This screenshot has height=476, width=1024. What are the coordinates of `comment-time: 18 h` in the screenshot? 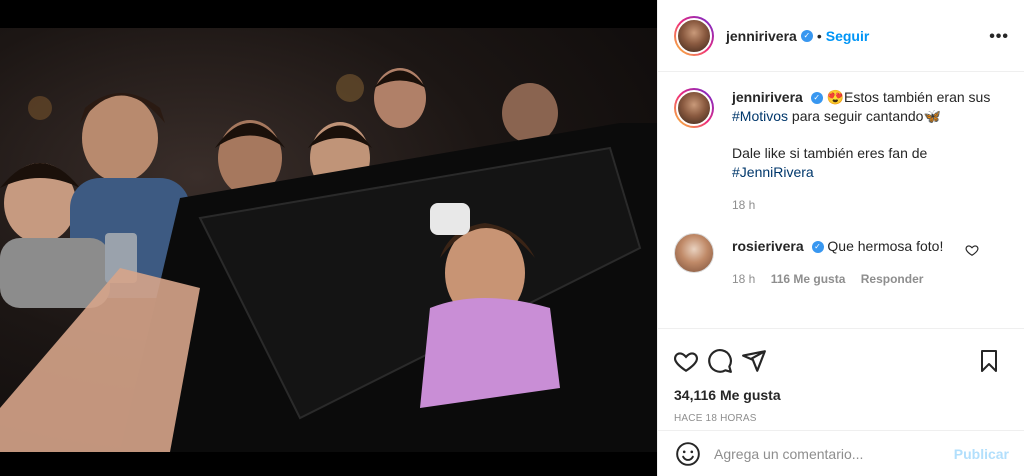 It's located at (743, 279).